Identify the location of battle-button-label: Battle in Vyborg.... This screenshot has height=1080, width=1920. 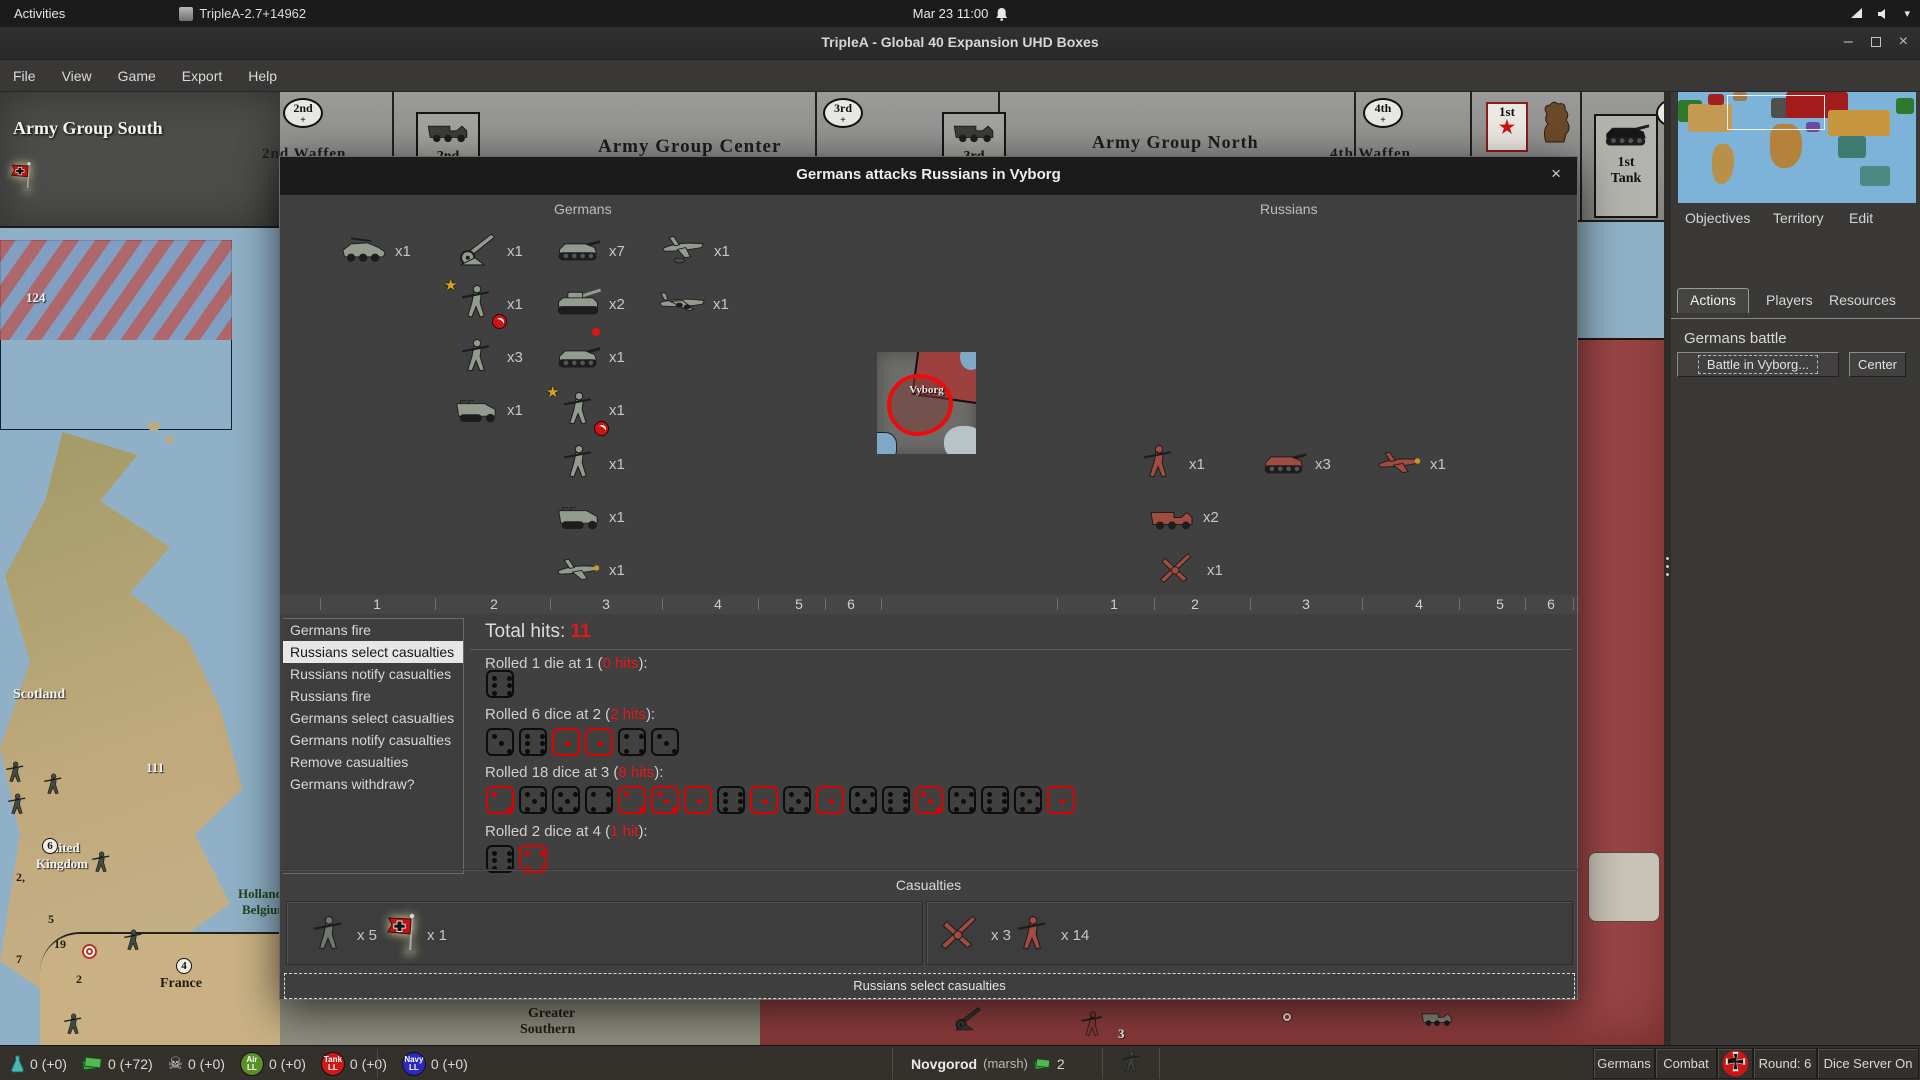
(1758, 364).